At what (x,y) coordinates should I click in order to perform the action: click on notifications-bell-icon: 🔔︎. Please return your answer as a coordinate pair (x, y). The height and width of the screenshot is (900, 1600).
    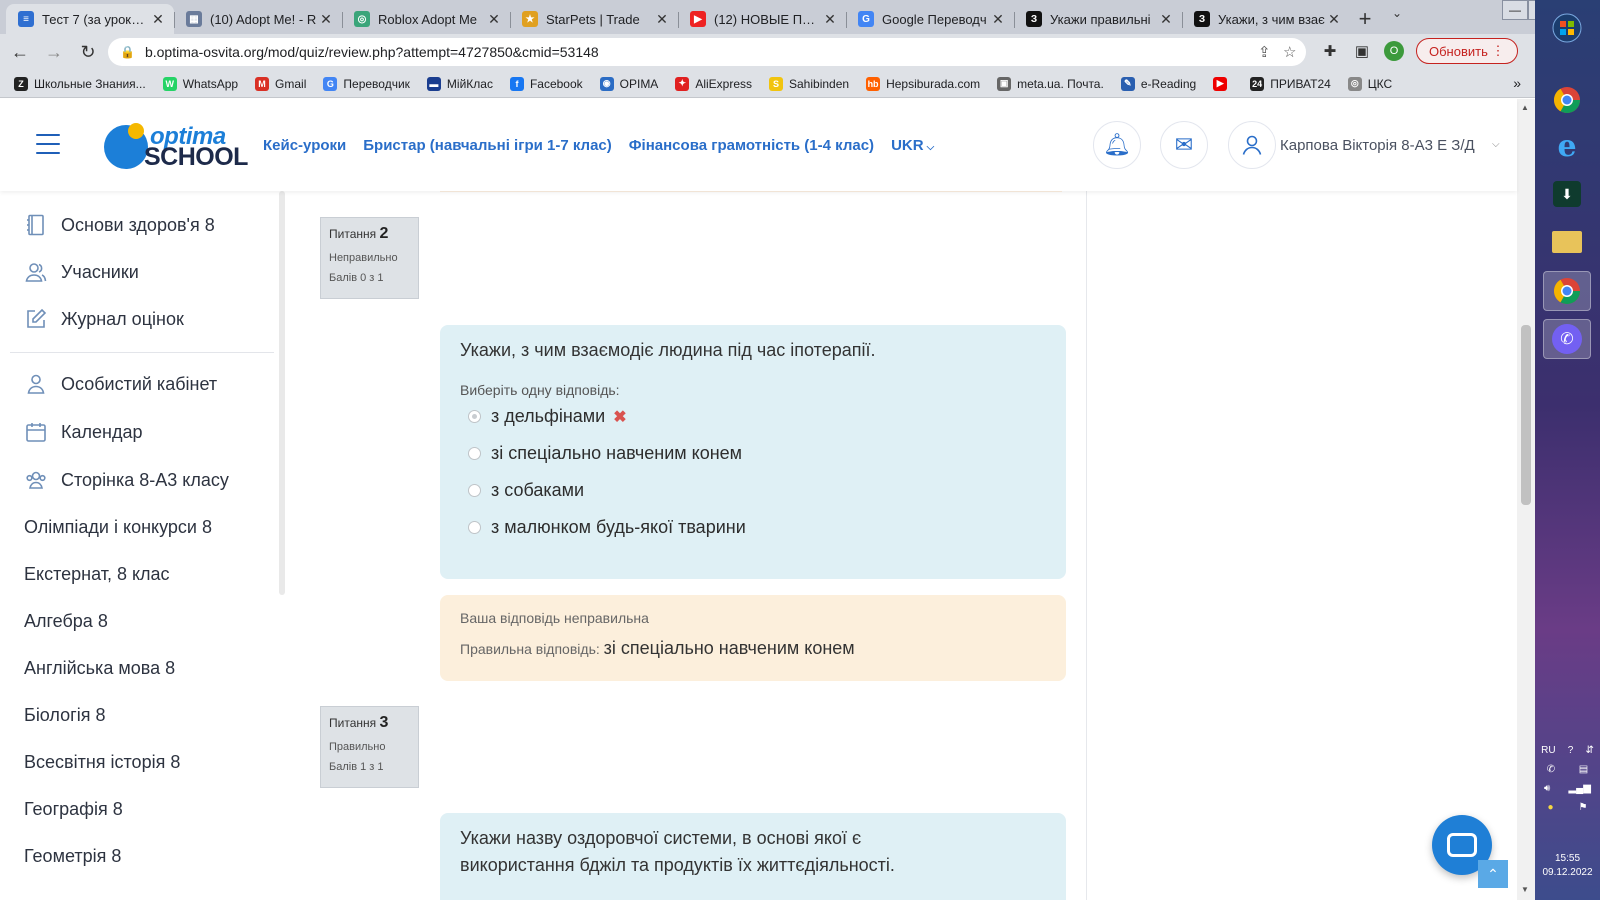
    Looking at the image, I should click on (1117, 145).